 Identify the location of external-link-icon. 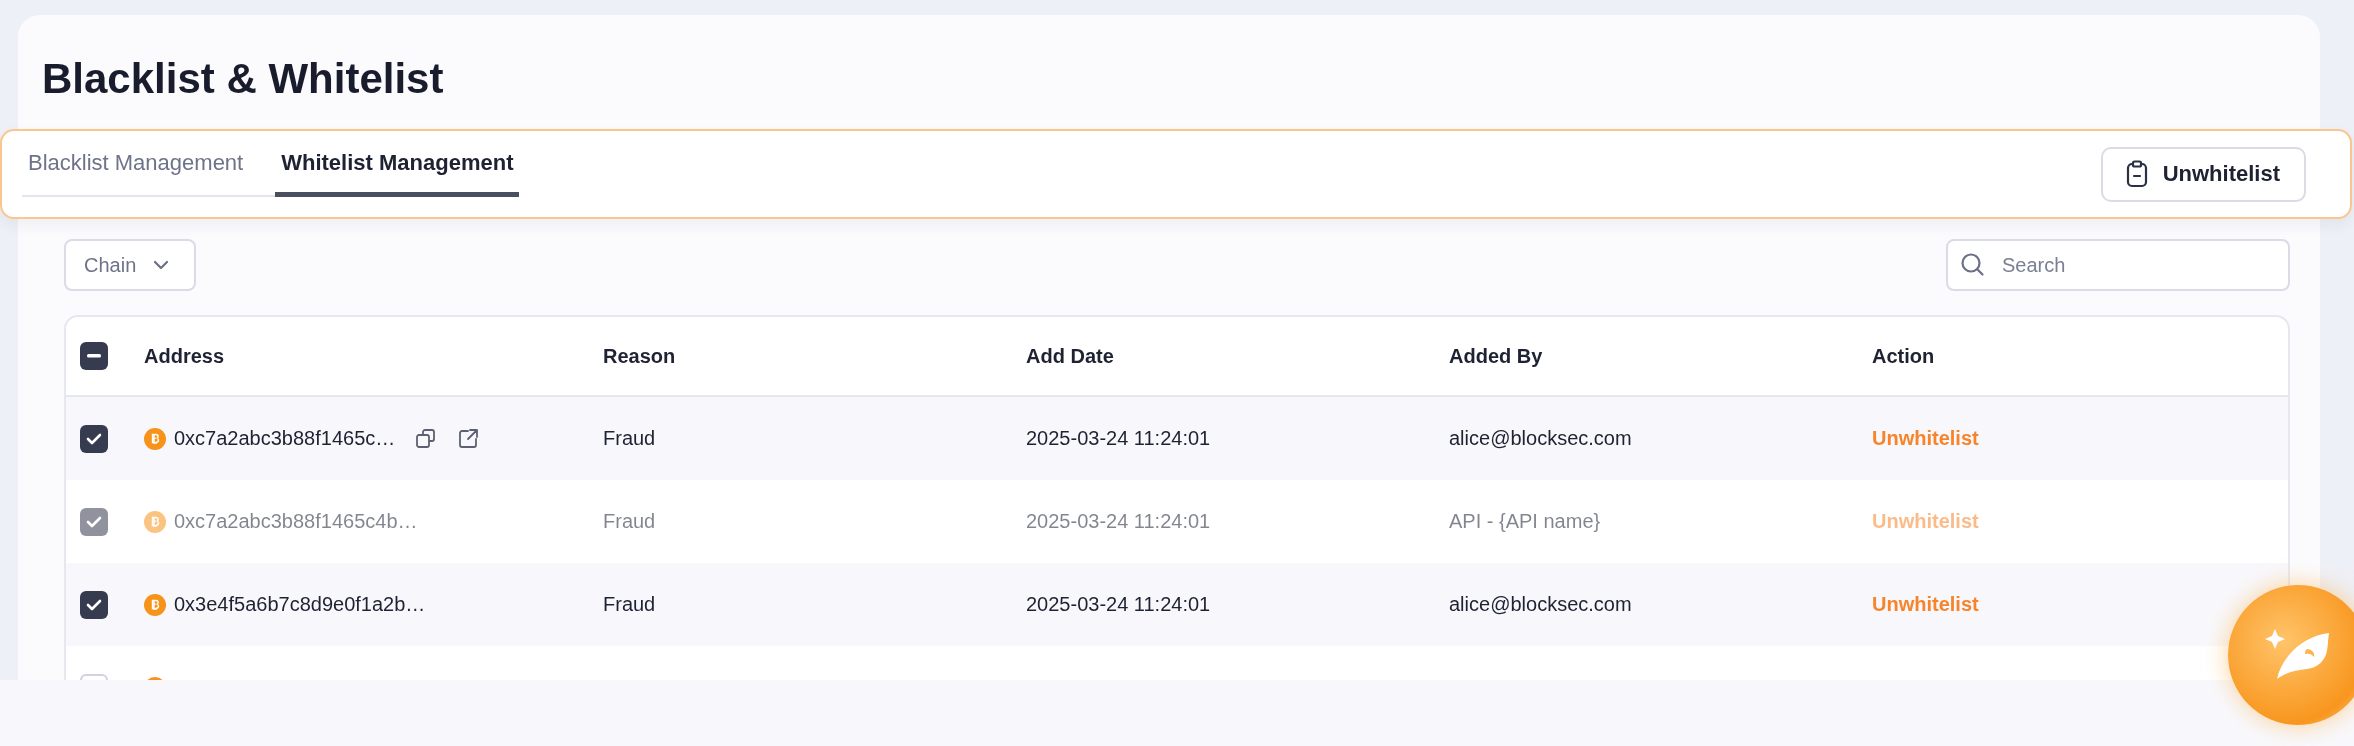
(468, 438).